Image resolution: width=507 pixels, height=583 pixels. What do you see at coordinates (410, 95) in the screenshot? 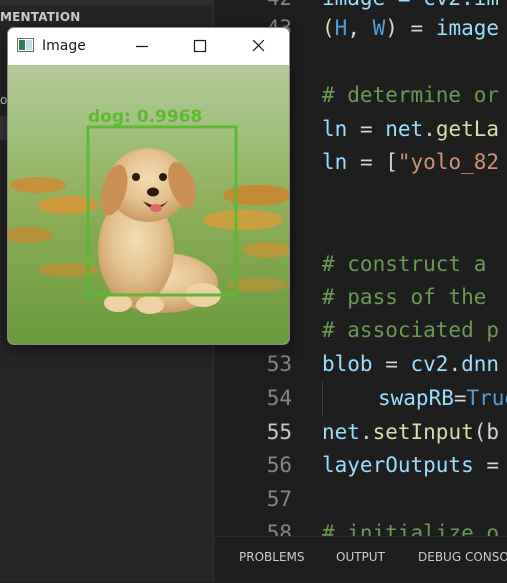
I see `code-comment: # determine or` at bounding box center [410, 95].